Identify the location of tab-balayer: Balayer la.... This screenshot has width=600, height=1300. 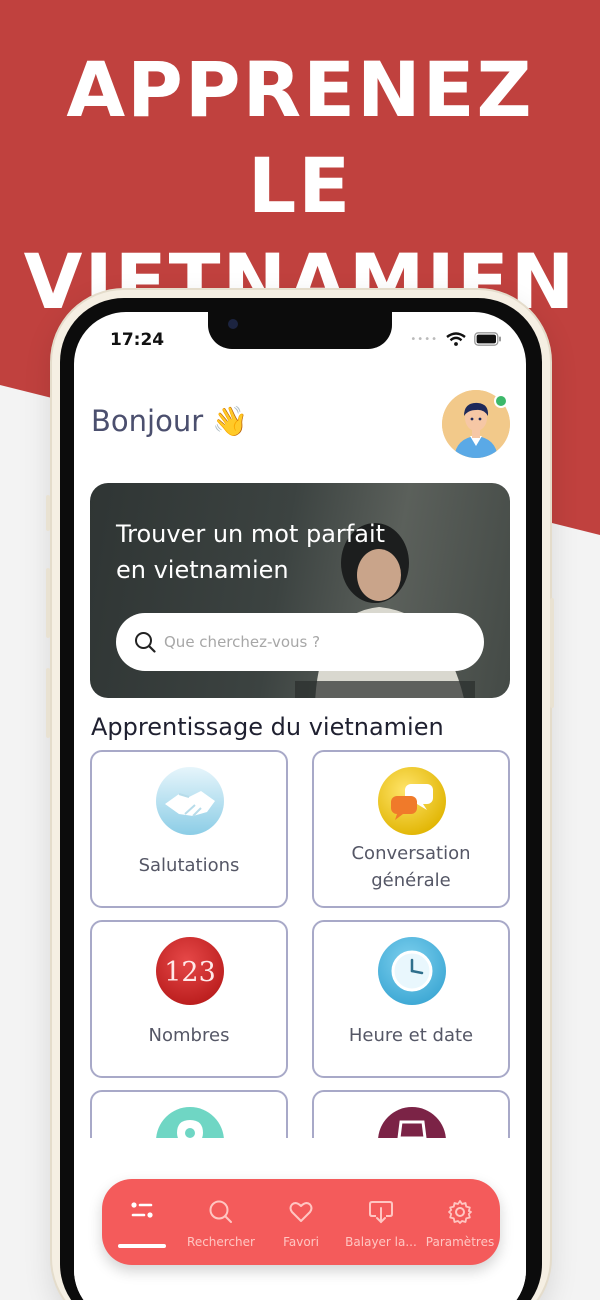
(381, 1222).